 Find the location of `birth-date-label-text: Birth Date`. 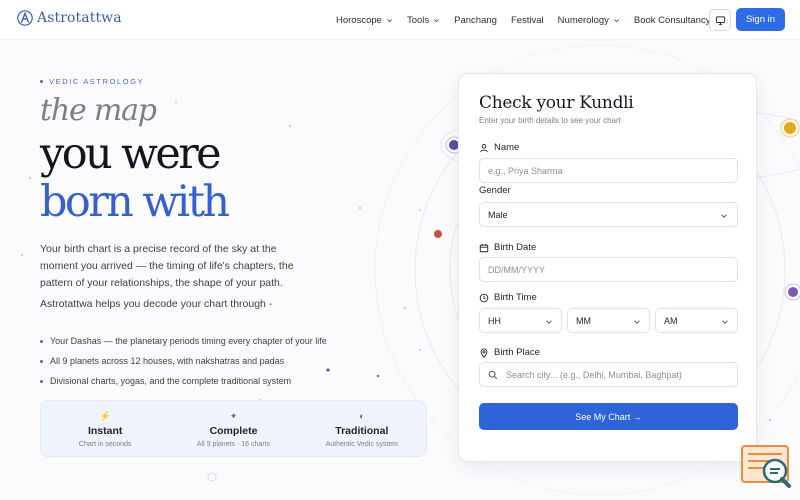

birth-date-label-text: Birth Date is located at coordinates (515, 247).